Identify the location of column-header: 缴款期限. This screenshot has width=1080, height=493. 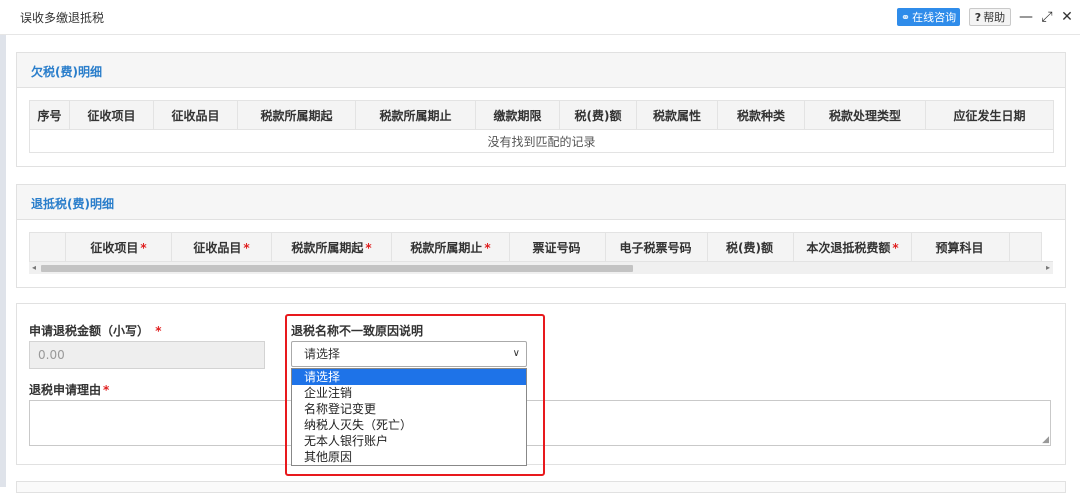
(517, 115).